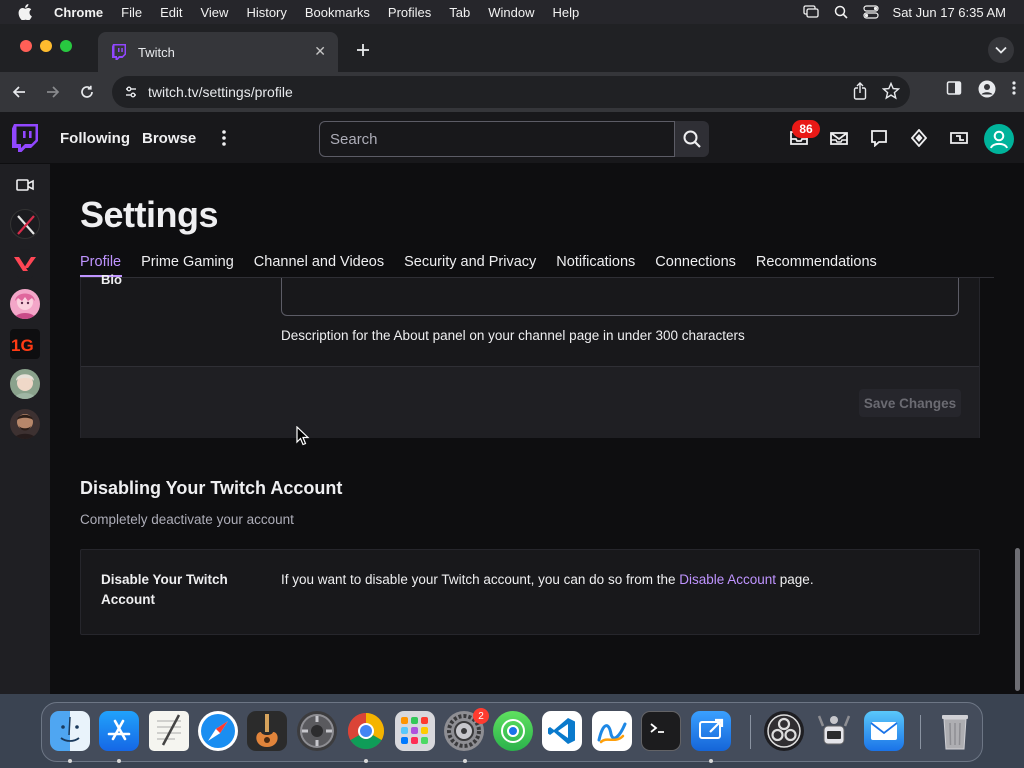 The width and height of the screenshot is (1024, 768). What do you see at coordinates (955, 731) in the screenshot?
I see `dock-trash-icon` at bounding box center [955, 731].